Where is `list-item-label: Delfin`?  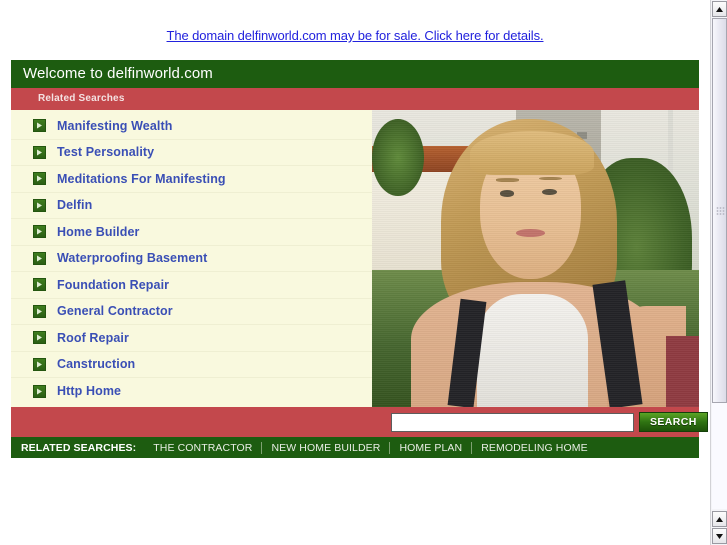 list-item-label: Delfin is located at coordinates (75, 205).